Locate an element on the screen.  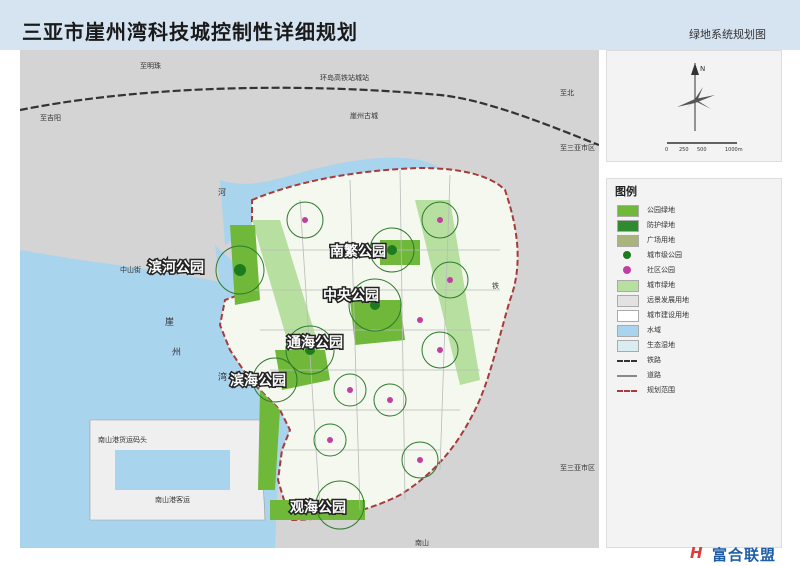
legend-item: 城市绿地 is located at coordinates (697, 286).